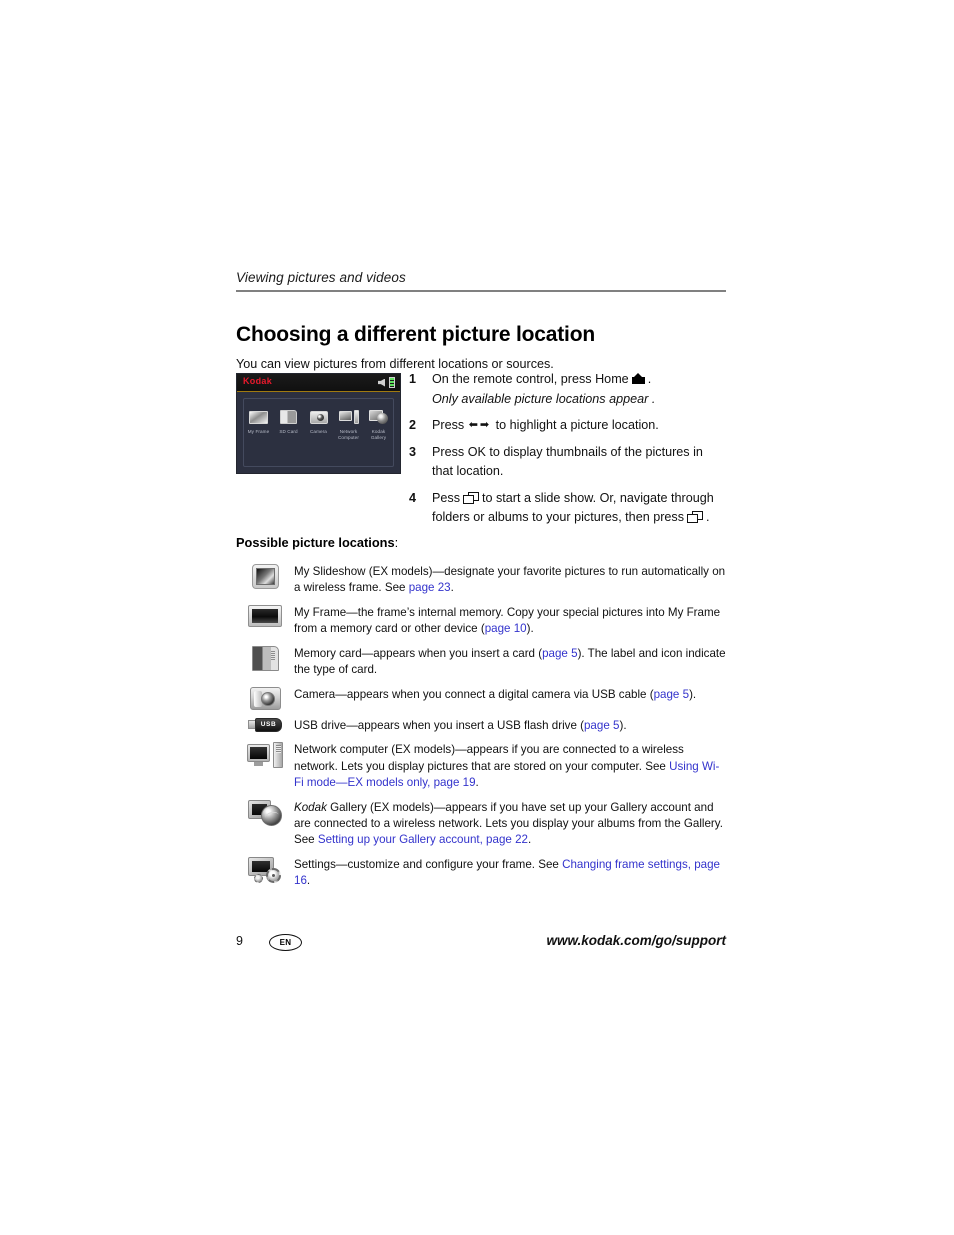 Image resolution: width=954 pixels, height=1235 pixels. What do you see at coordinates (285, 942) in the screenshot?
I see `language-badge: EN` at bounding box center [285, 942].